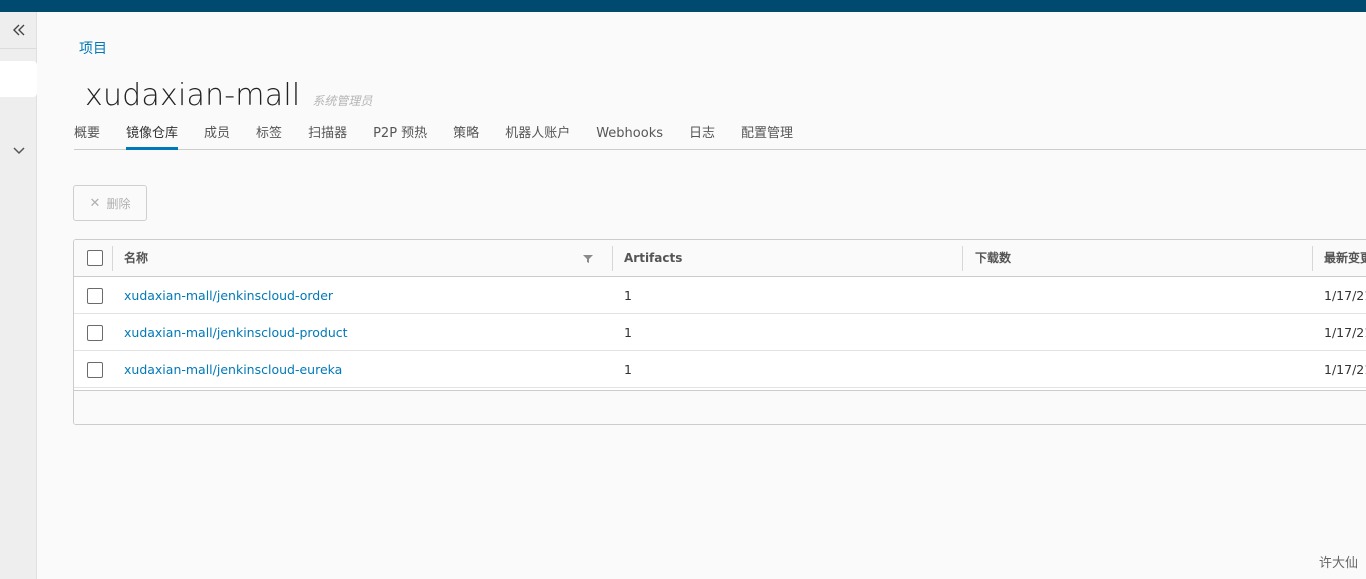 The width and height of the screenshot is (1366, 579). I want to click on repository-link: xudaxian-mall/jenkinscloud-order, so click(228, 295).